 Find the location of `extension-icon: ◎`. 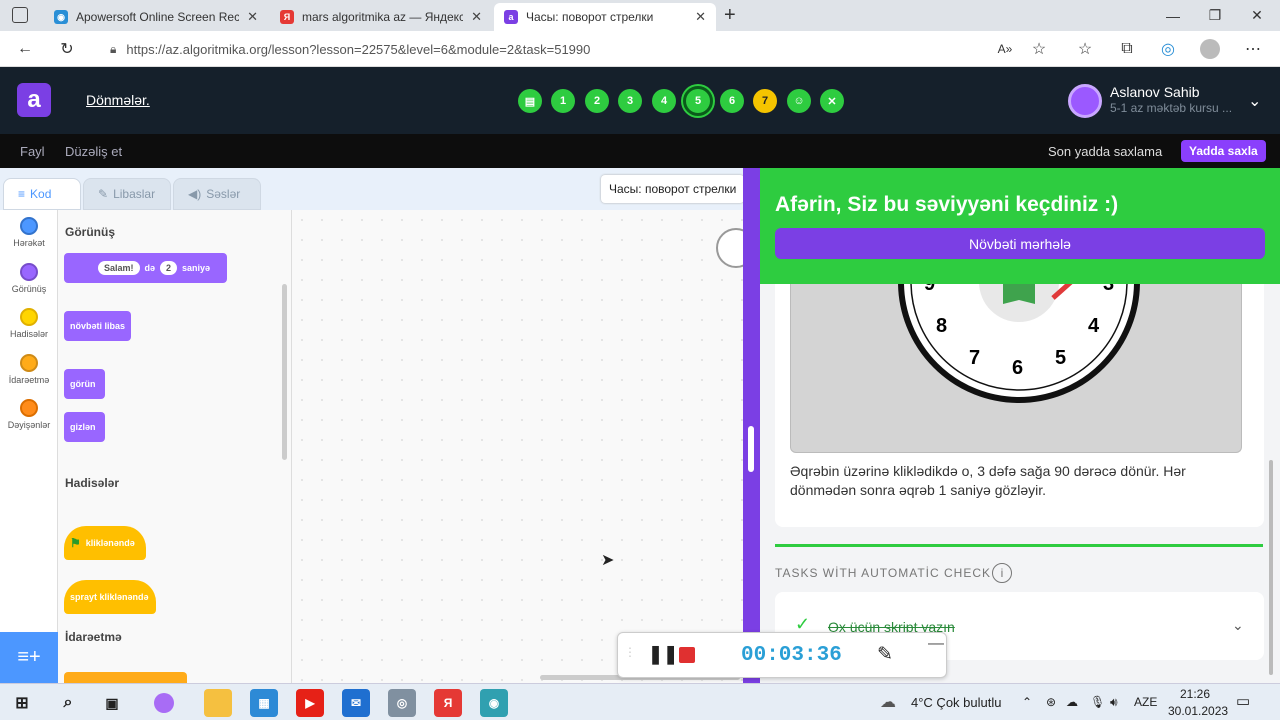

extension-icon: ◎ is located at coordinates (1168, 49).